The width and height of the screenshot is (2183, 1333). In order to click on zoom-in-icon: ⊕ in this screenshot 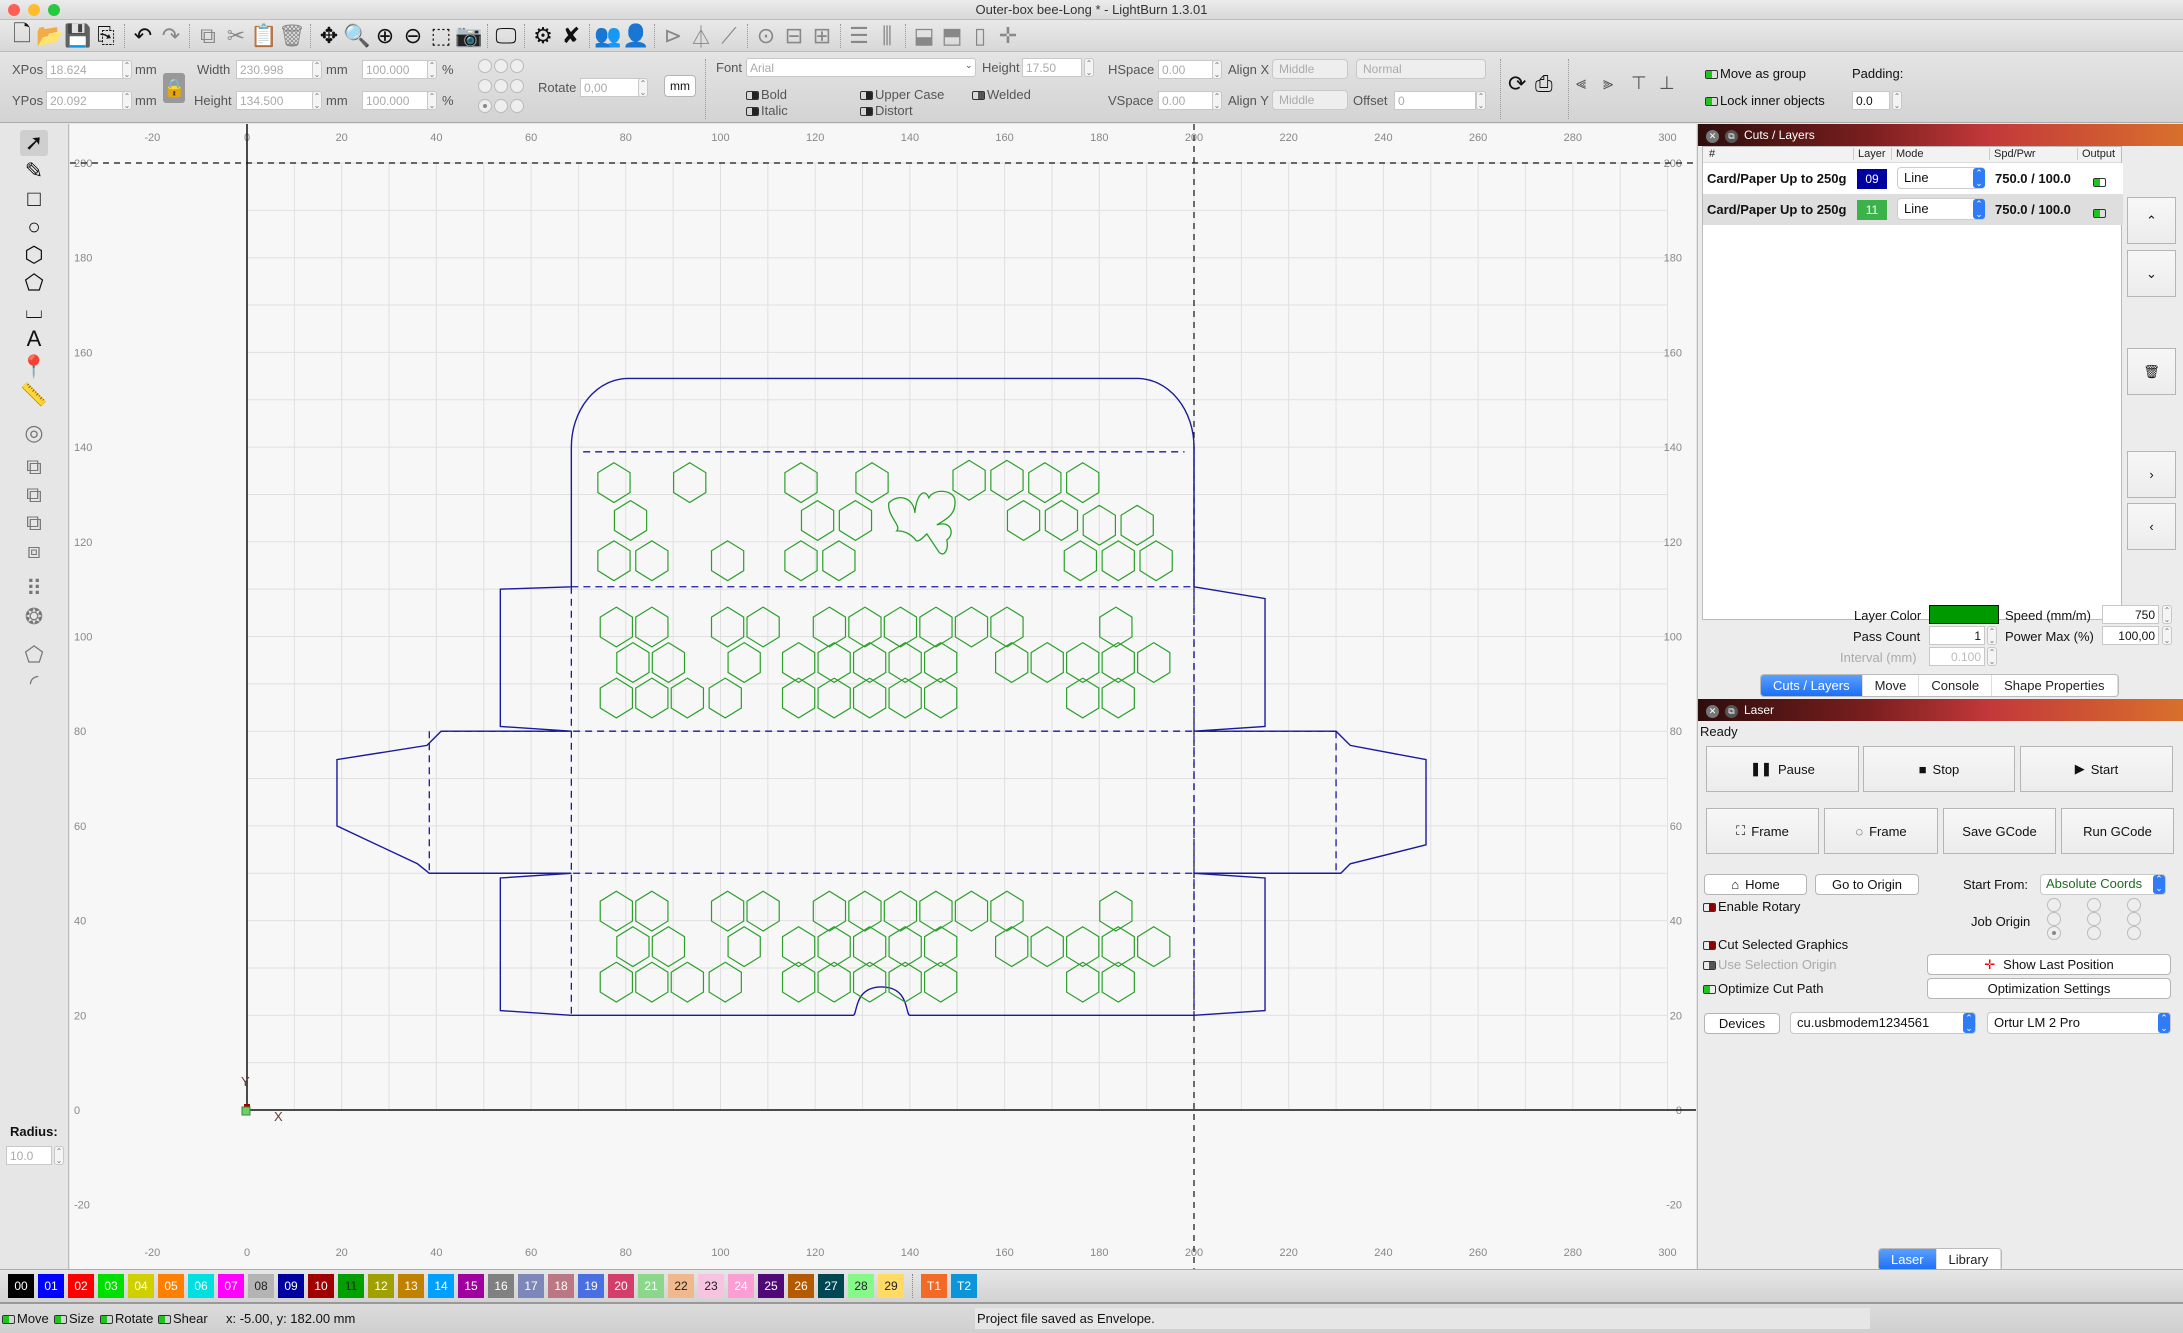, I will do `click(385, 36)`.